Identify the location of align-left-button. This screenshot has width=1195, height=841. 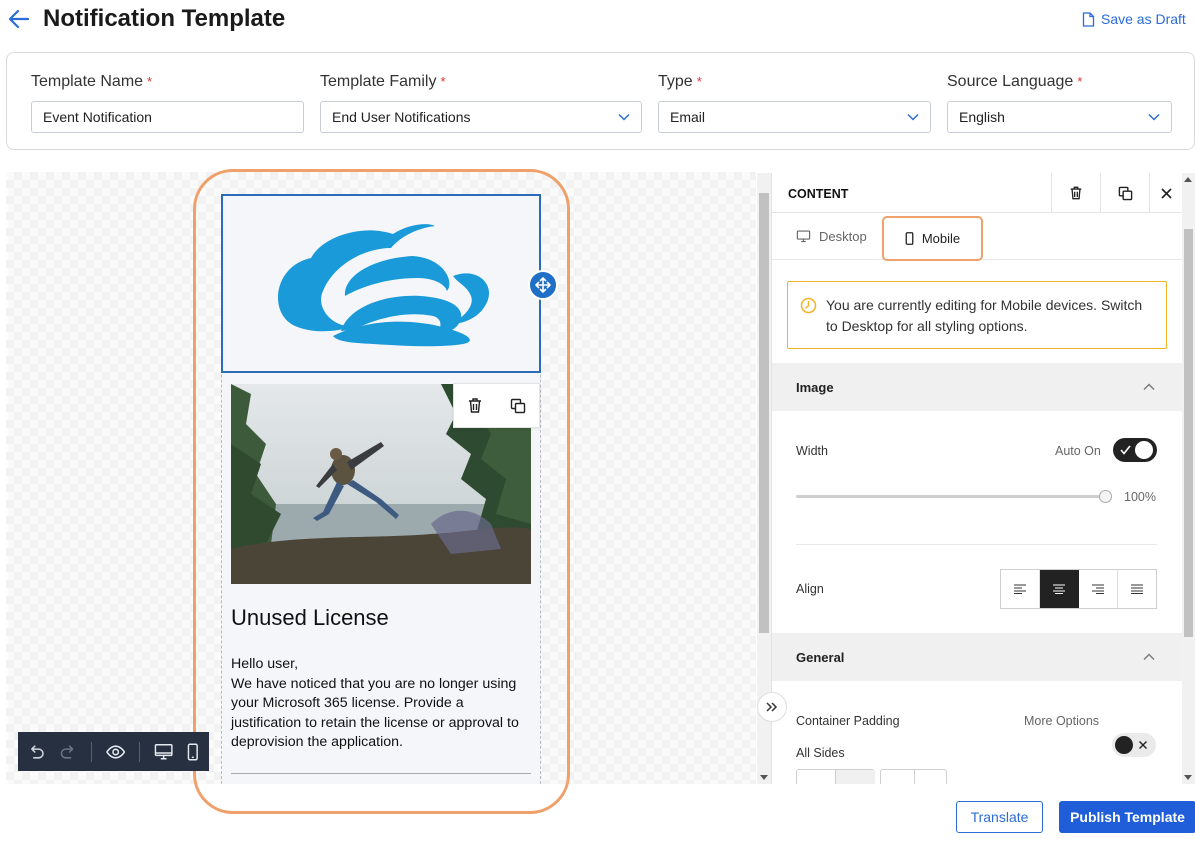
(1021, 589).